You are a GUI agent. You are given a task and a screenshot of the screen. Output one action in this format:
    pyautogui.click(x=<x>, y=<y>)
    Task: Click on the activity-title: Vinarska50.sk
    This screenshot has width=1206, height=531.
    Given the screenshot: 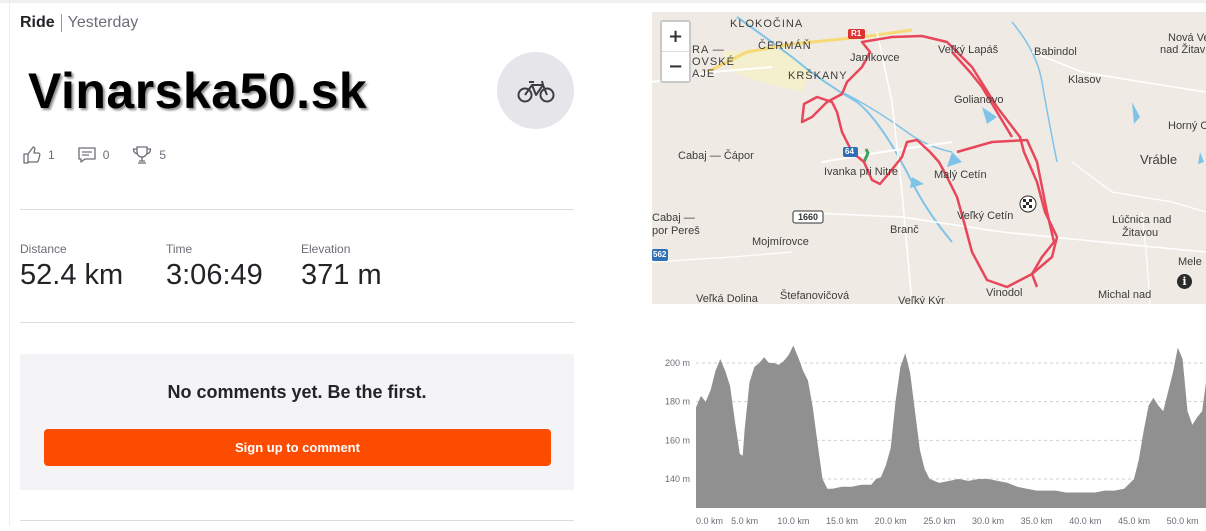 What is the action you would take?
    pyautogui.click(x=198, y=91)
    